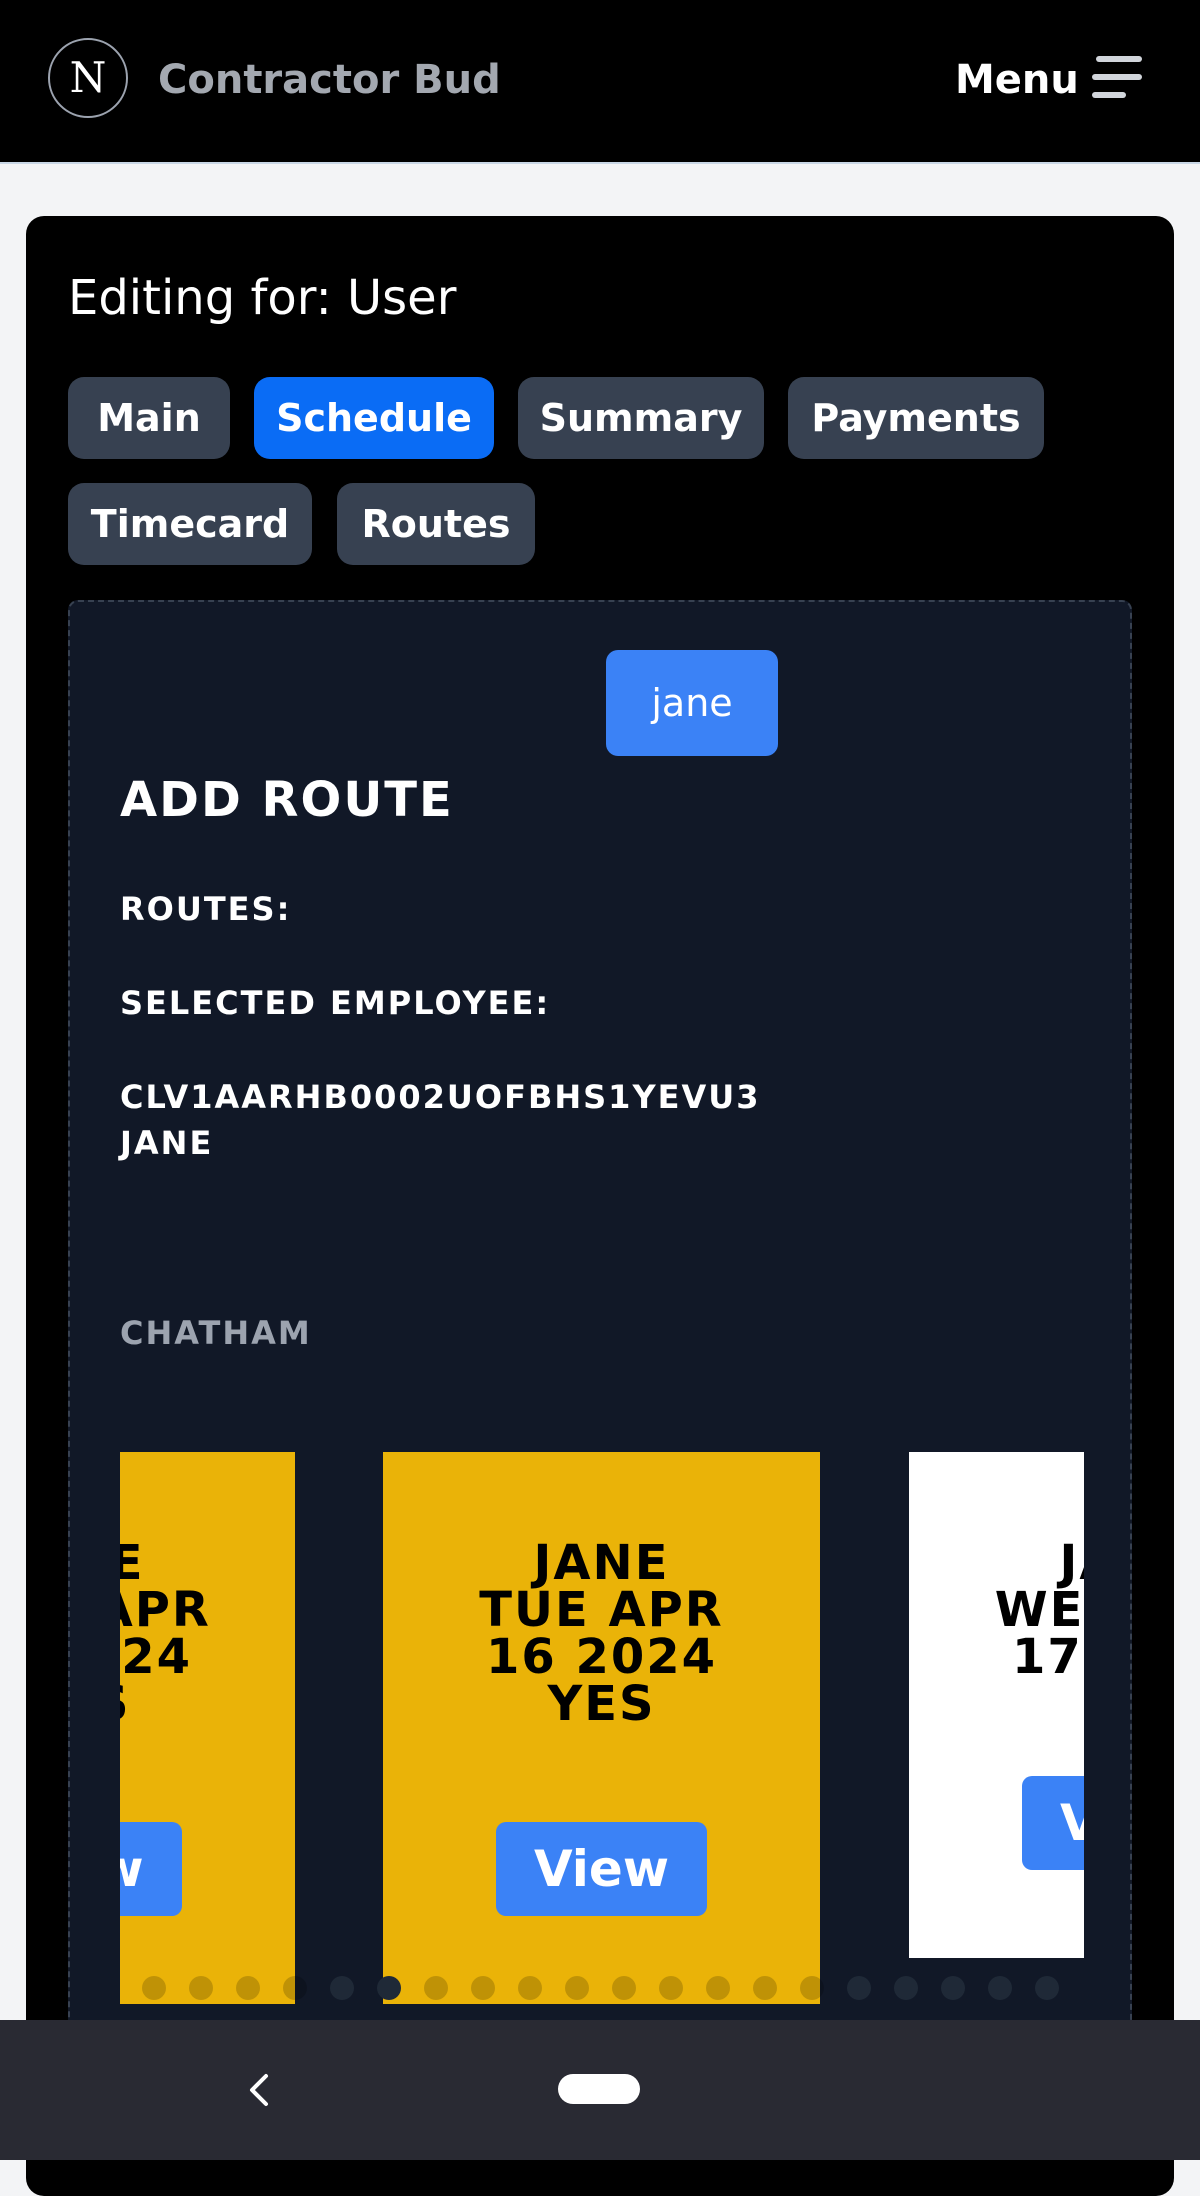 The image size is (1200, 2196). I want to click on employee-select-button: jane, so click(692, 703).